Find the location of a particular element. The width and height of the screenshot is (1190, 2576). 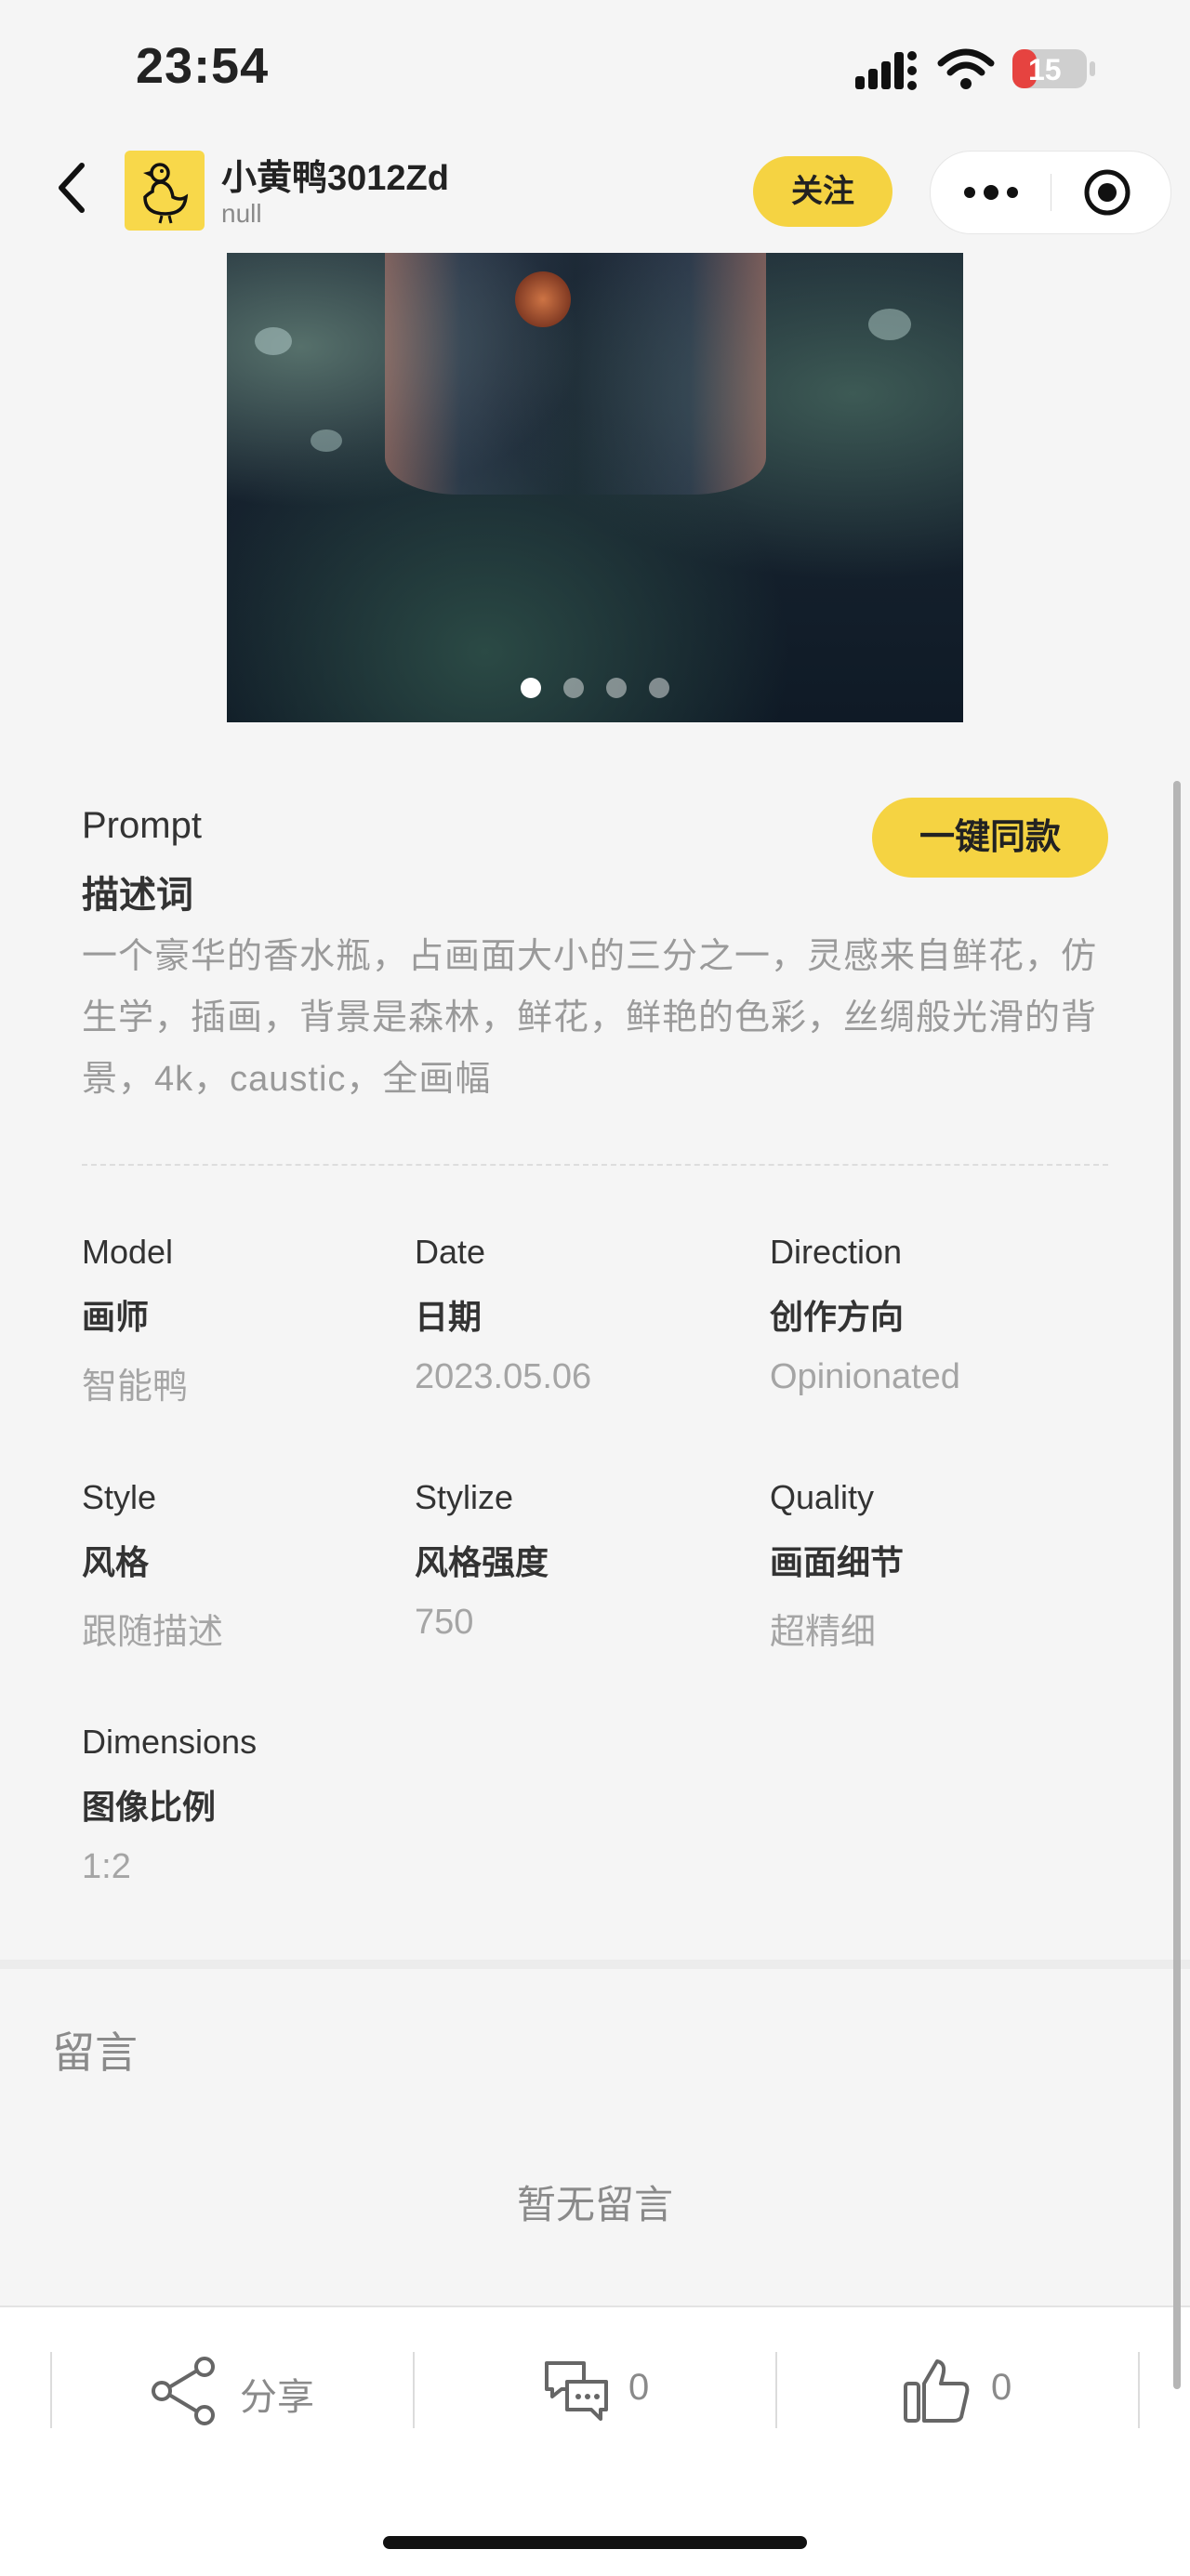

param-value: 跟随描述 is located at coordinates (153, 1632).